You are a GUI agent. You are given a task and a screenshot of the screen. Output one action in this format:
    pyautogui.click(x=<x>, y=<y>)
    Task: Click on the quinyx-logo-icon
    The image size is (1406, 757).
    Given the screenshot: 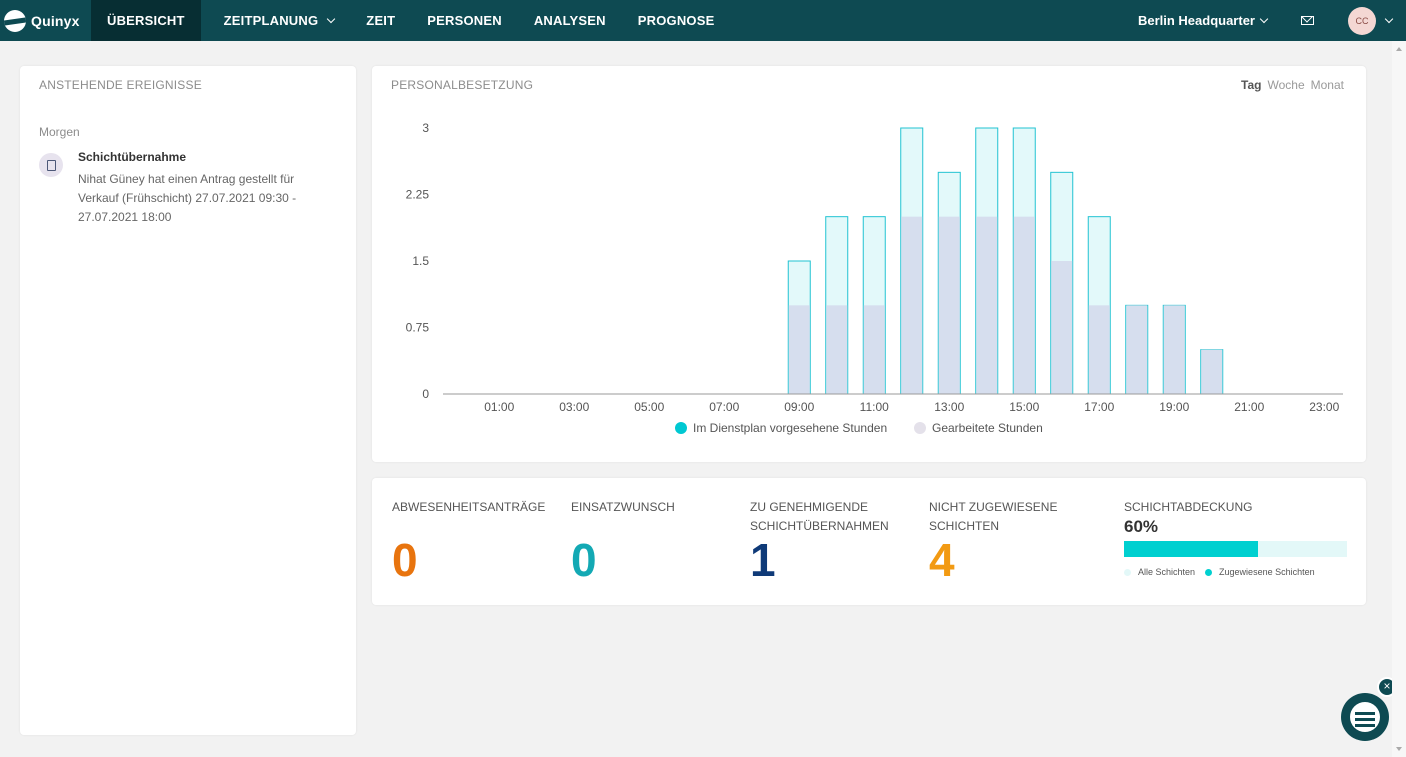 What is the action you would take?
    pyautogui.click(x=15, y=20)
    